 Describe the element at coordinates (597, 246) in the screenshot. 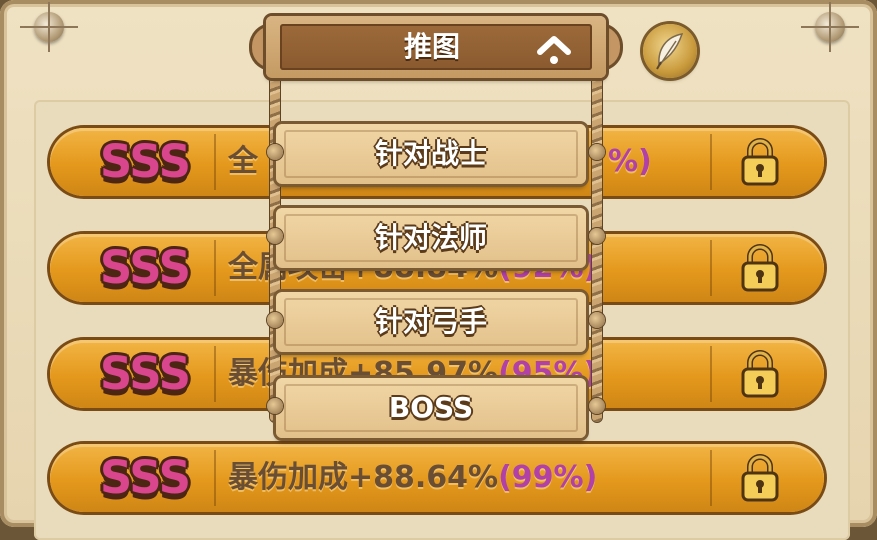

I see `rope` at that location.